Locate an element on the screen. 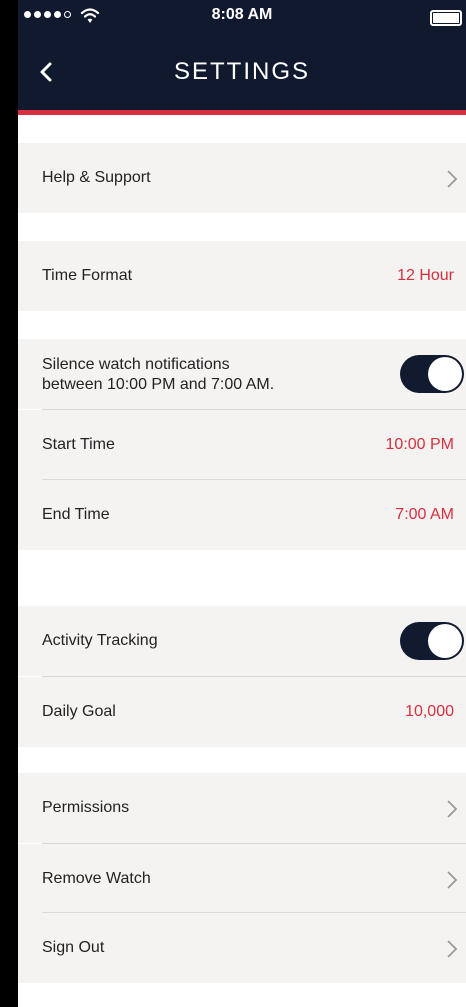  time-format-value: 12 Hour is located at coordinates (425, 275).